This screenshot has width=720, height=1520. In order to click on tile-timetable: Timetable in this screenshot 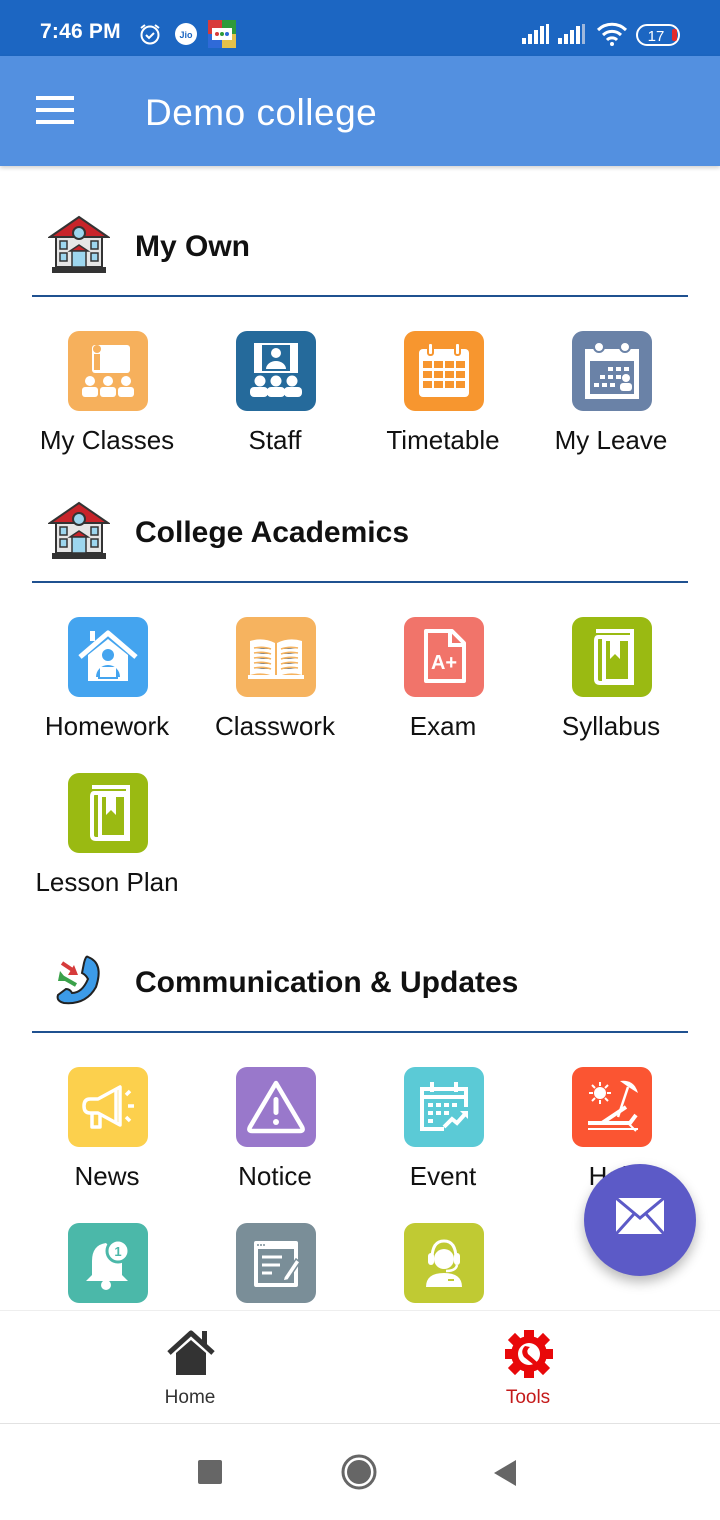, I will do `click(443, 406)`.